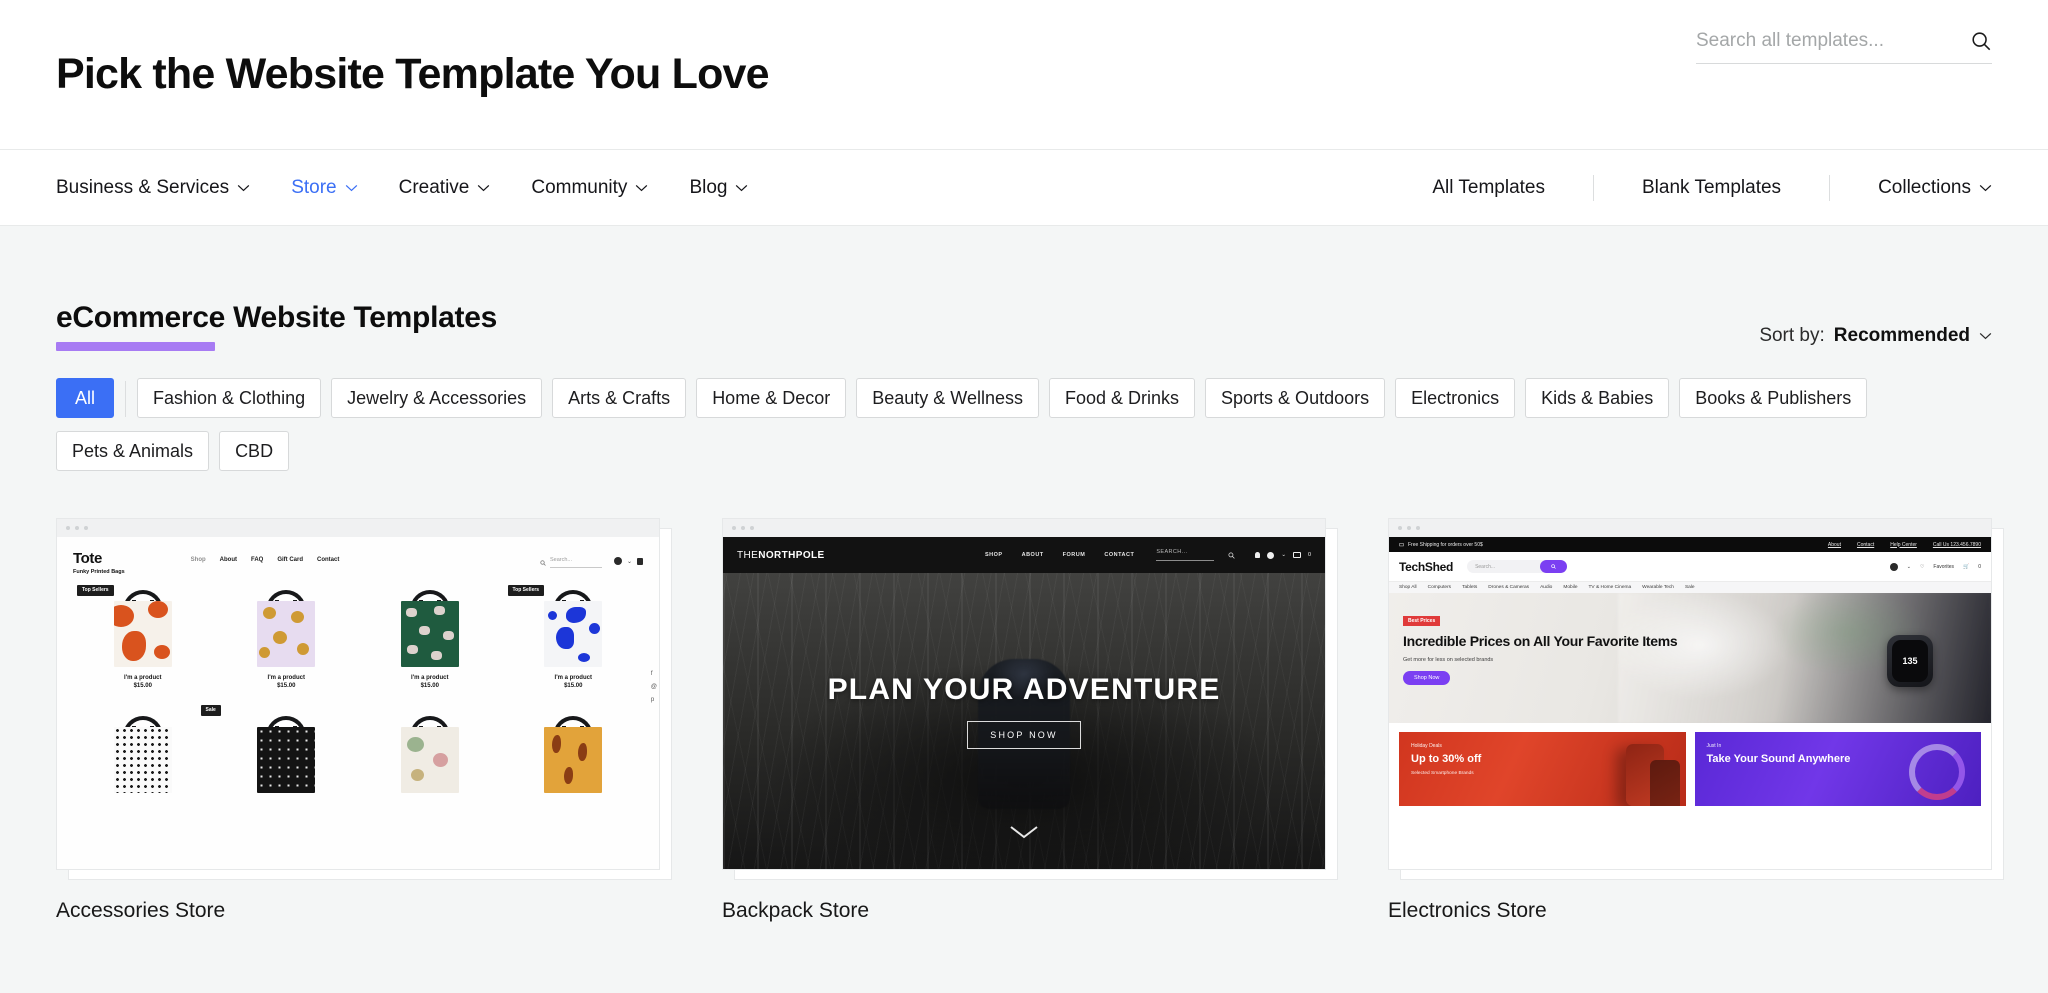 This screenshot has height=993, width=2048. What do you see at coordinates (1122, 398) in the screenshot?
I see `filter-chip-food-drinks: Food & Drinks` at bounding box center [1122, 398].